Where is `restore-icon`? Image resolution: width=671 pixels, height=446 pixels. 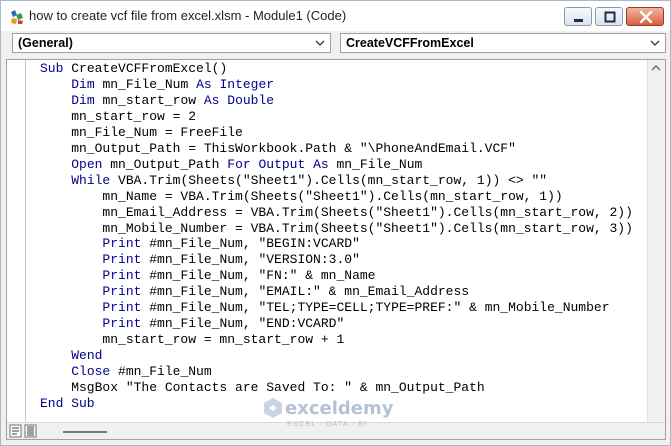
restore-icon is located at coordinates (610, 17).